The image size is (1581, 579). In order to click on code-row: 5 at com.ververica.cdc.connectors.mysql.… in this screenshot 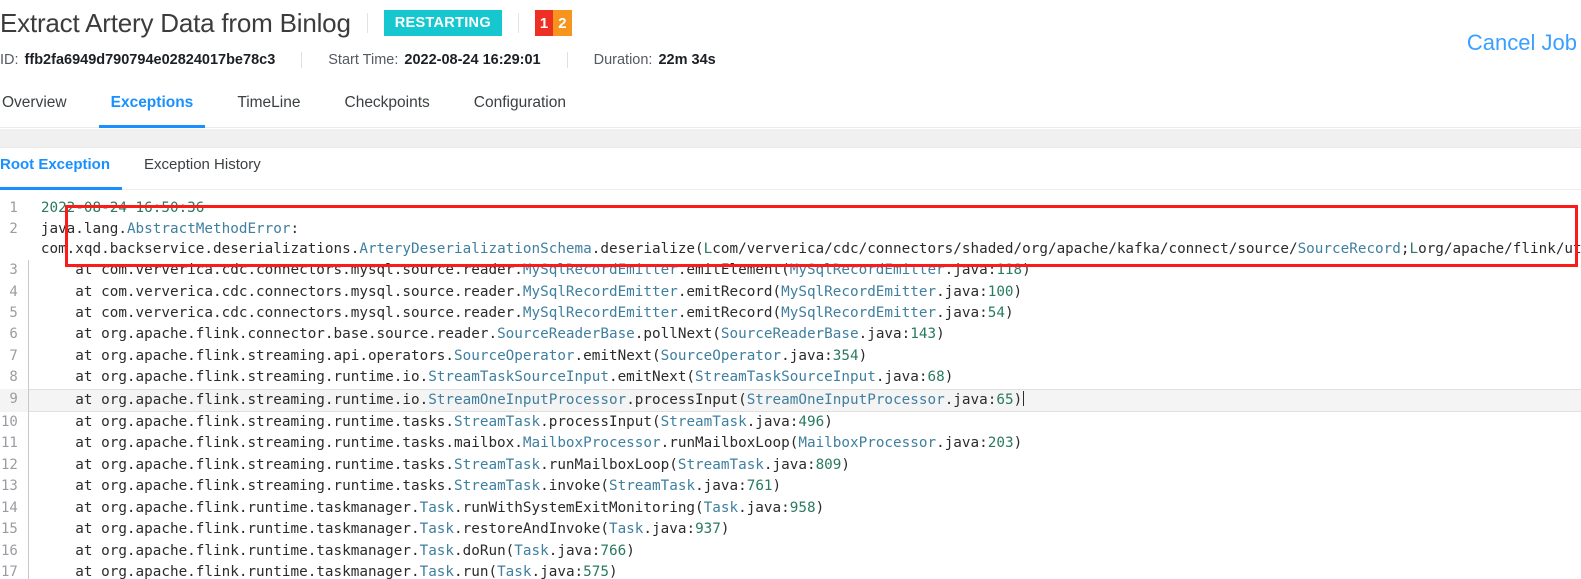, I will do `click(790, 314)`.